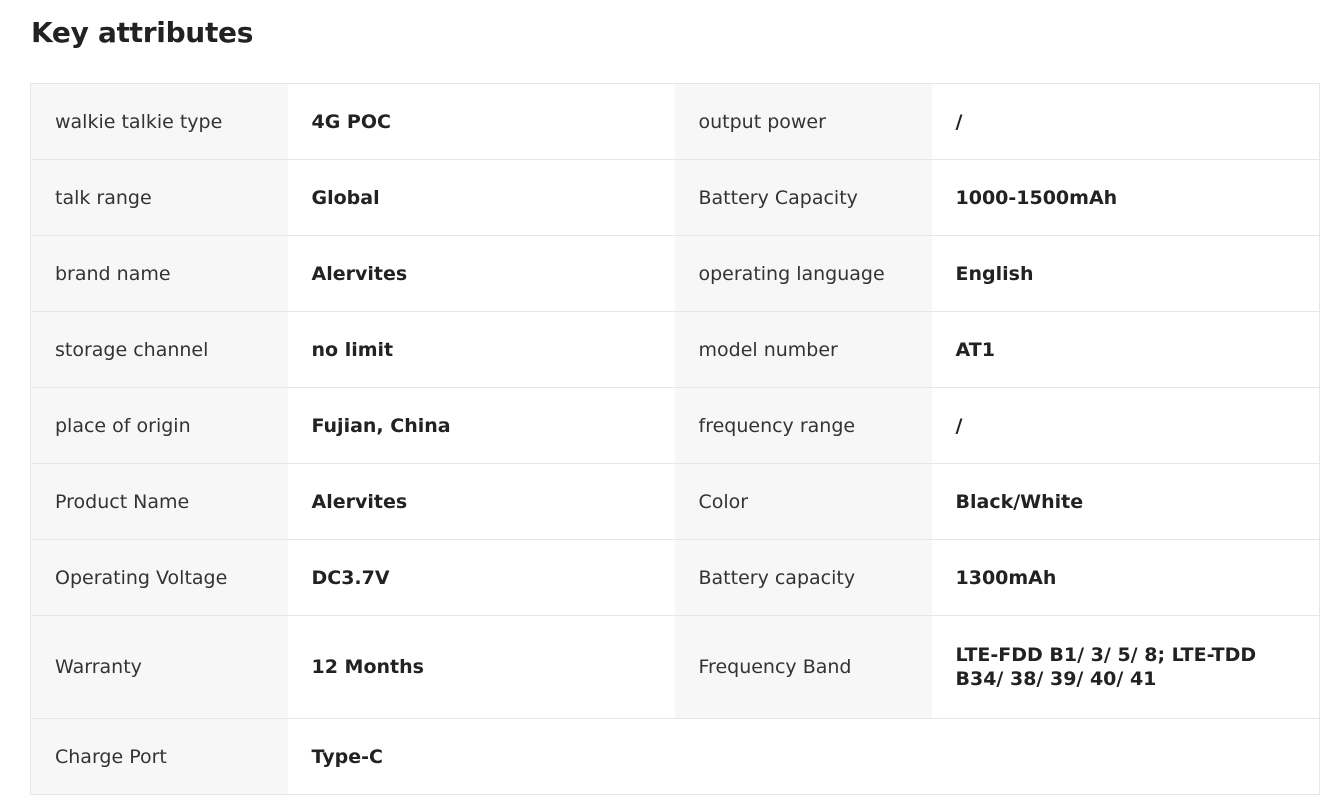  I want to click on attribute-name: place of origin, so click(159, 425).